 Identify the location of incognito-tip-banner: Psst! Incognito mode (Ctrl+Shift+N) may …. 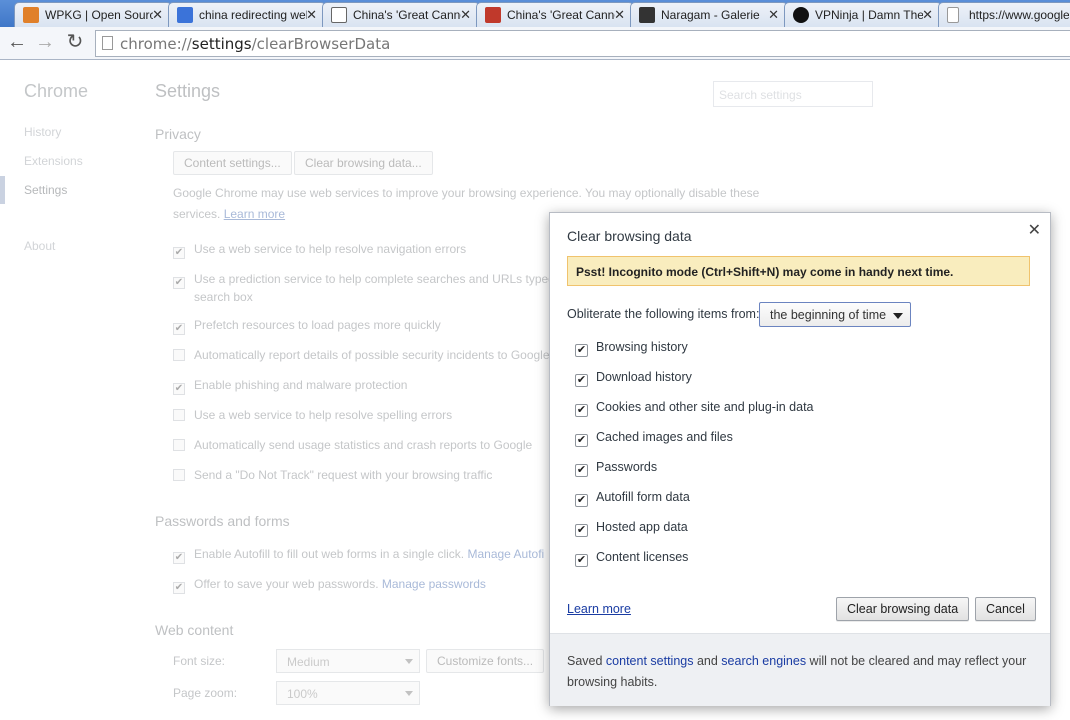
(798, 271).